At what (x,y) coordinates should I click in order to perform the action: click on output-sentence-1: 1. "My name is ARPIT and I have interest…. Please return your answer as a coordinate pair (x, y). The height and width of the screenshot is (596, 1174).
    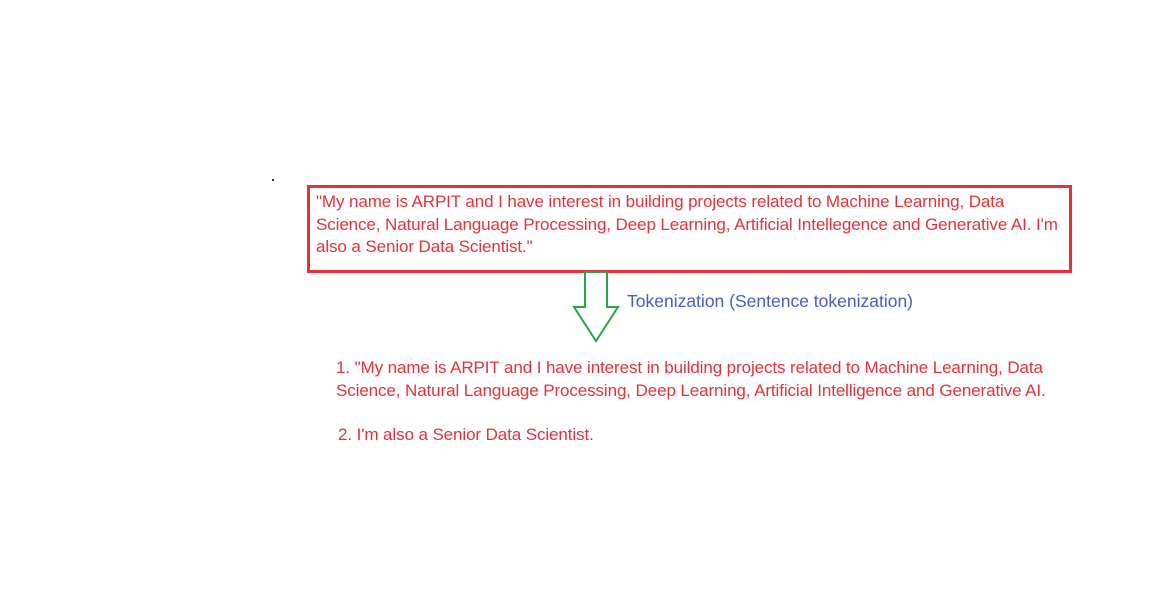
    Looking at the image, I should click on (691, 379).